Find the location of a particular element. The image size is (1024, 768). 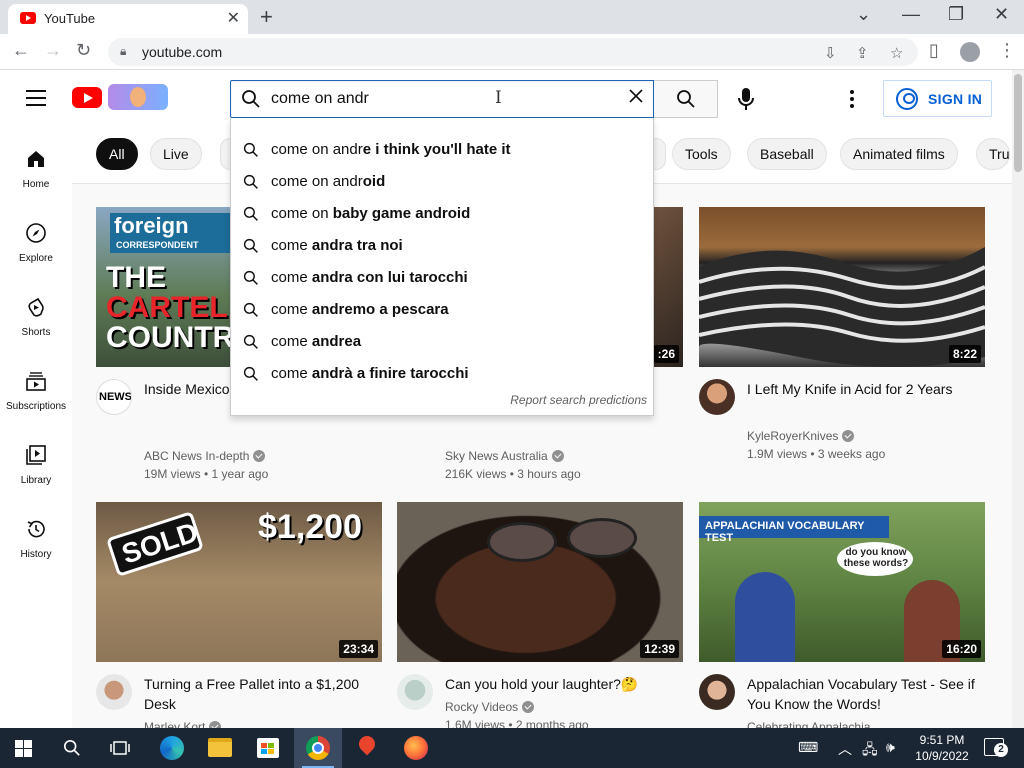

avatar-text: NEWS is located at coordinates (115, 397).